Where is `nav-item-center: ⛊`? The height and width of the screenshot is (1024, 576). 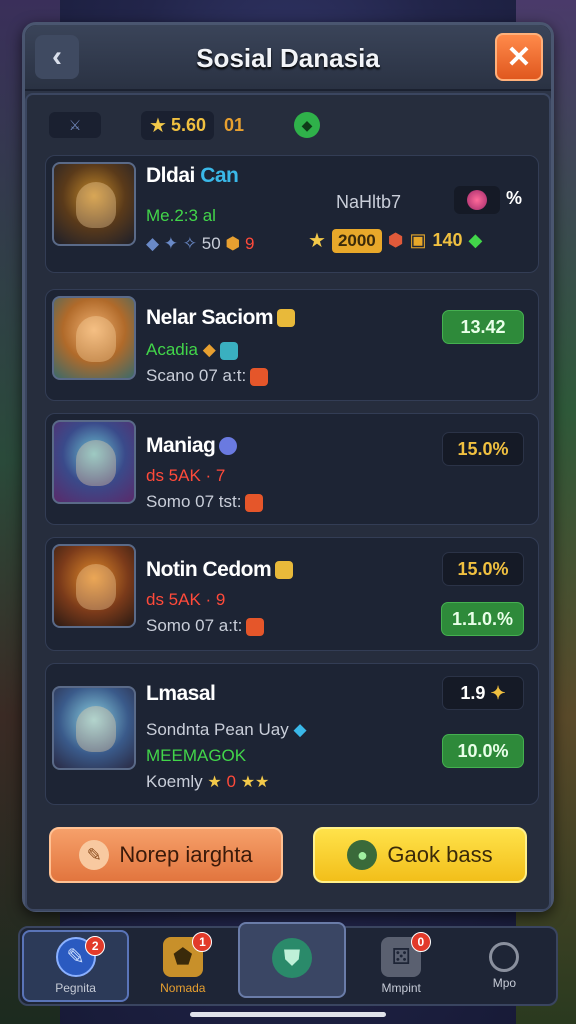
nav-item-center: ⛊ is located at coordinates (292, 960).